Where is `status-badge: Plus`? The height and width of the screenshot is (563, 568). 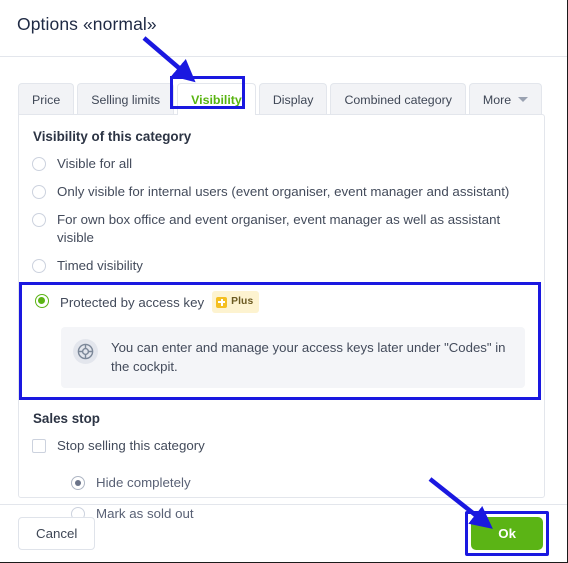 status-badge: Plus is located at coordinates (236, 302).